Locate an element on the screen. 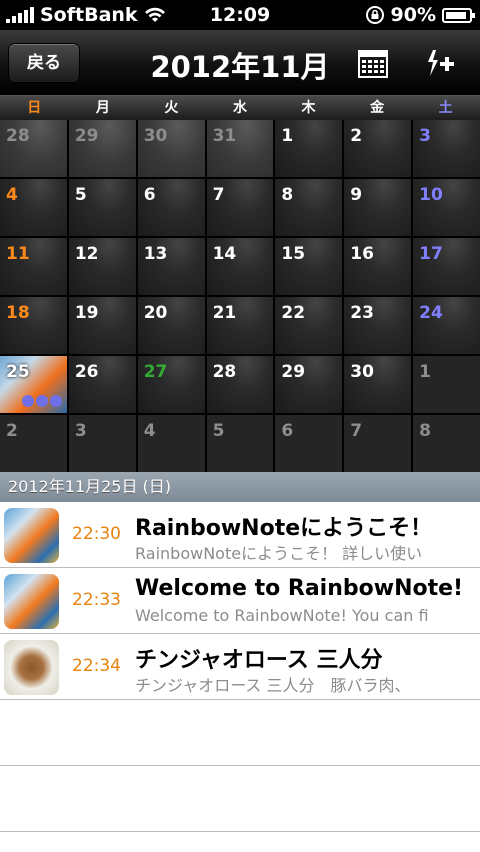 This screenshot has height=852, width=480. calendar-day: 13 is located at coordinates (171, 266).